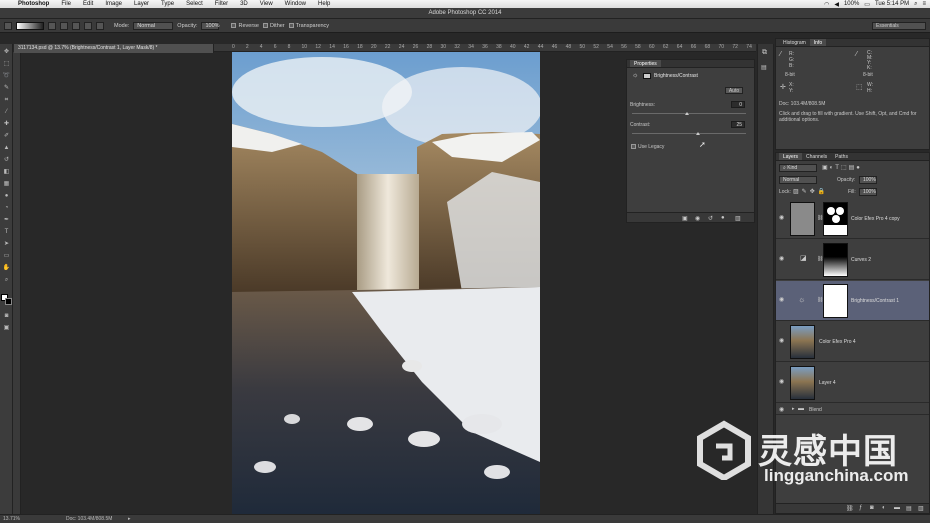 The width and height of the screenshot is (930, 523). I want to click on menu-help: Help, so click(324, 4).